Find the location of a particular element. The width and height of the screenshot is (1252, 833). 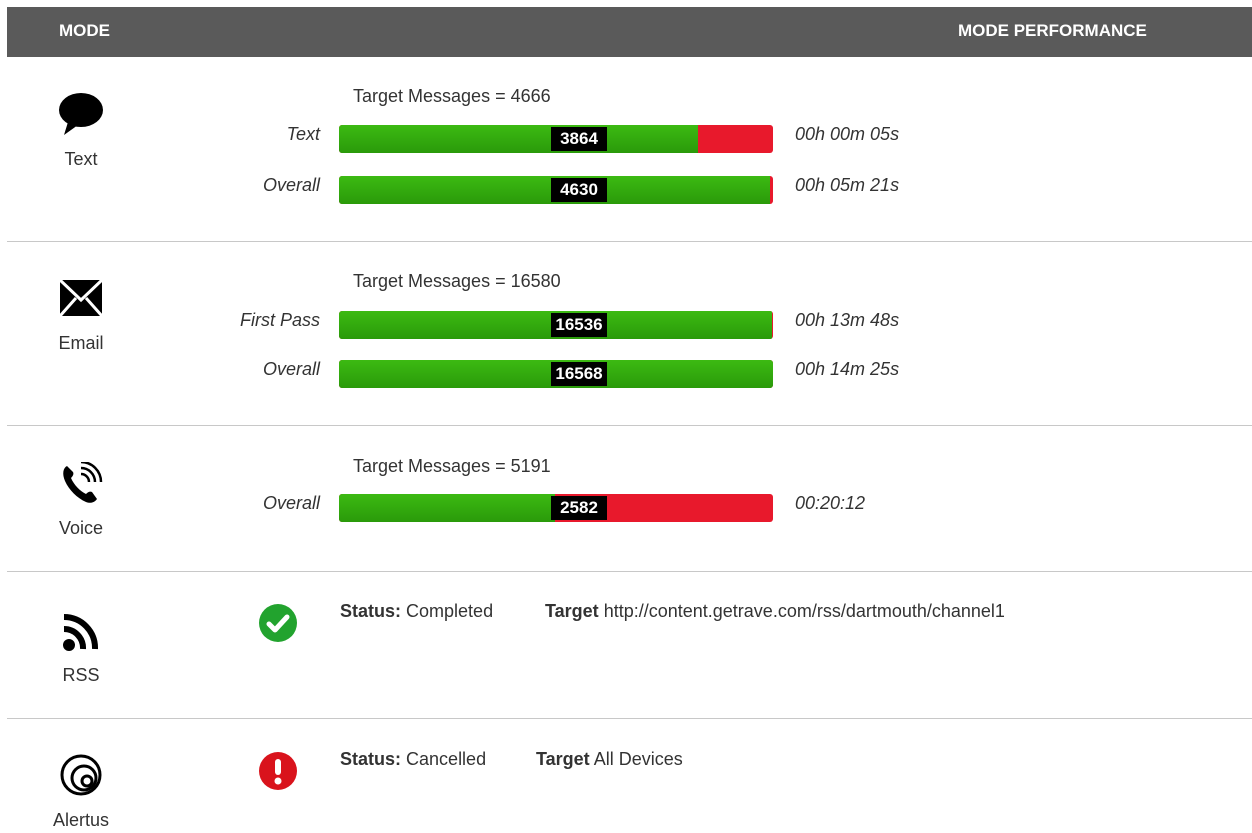

check-circle-icon is located at coordinates (278, 623).